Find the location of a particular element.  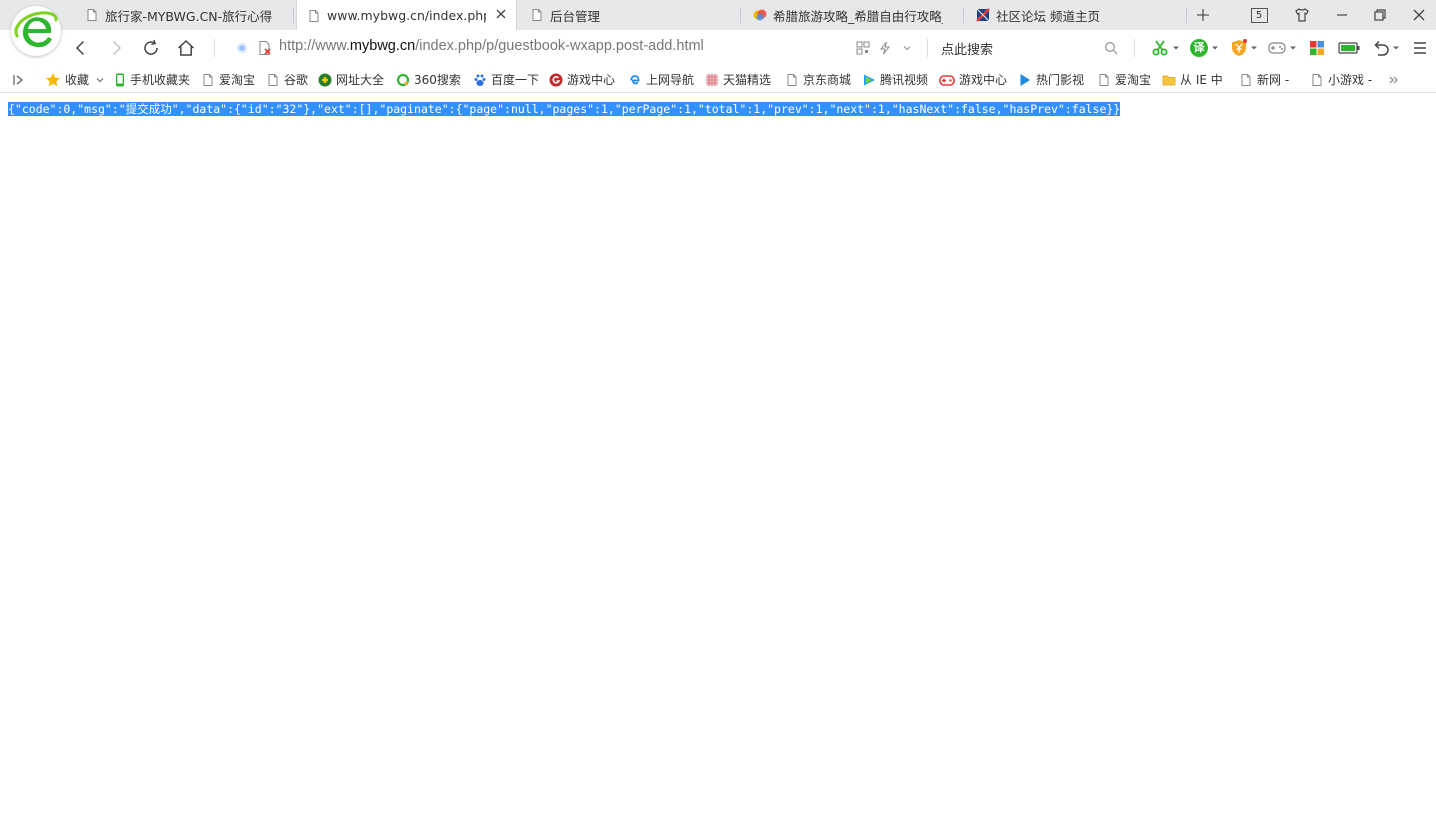

bookmark-tmall: 天猫精选 is located at coordinates (738, 79).